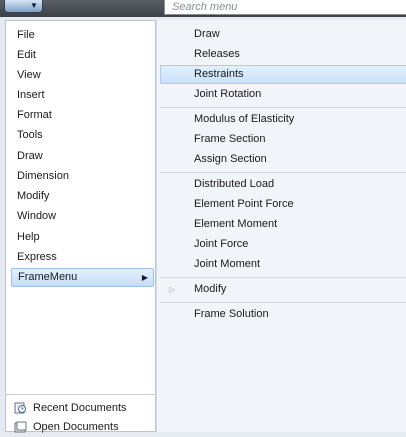  What do you see at coordinates (228, 94) in the screenshot?
I see `submenu-item-label: Joint Rotation` at bounding box center [228, 94].